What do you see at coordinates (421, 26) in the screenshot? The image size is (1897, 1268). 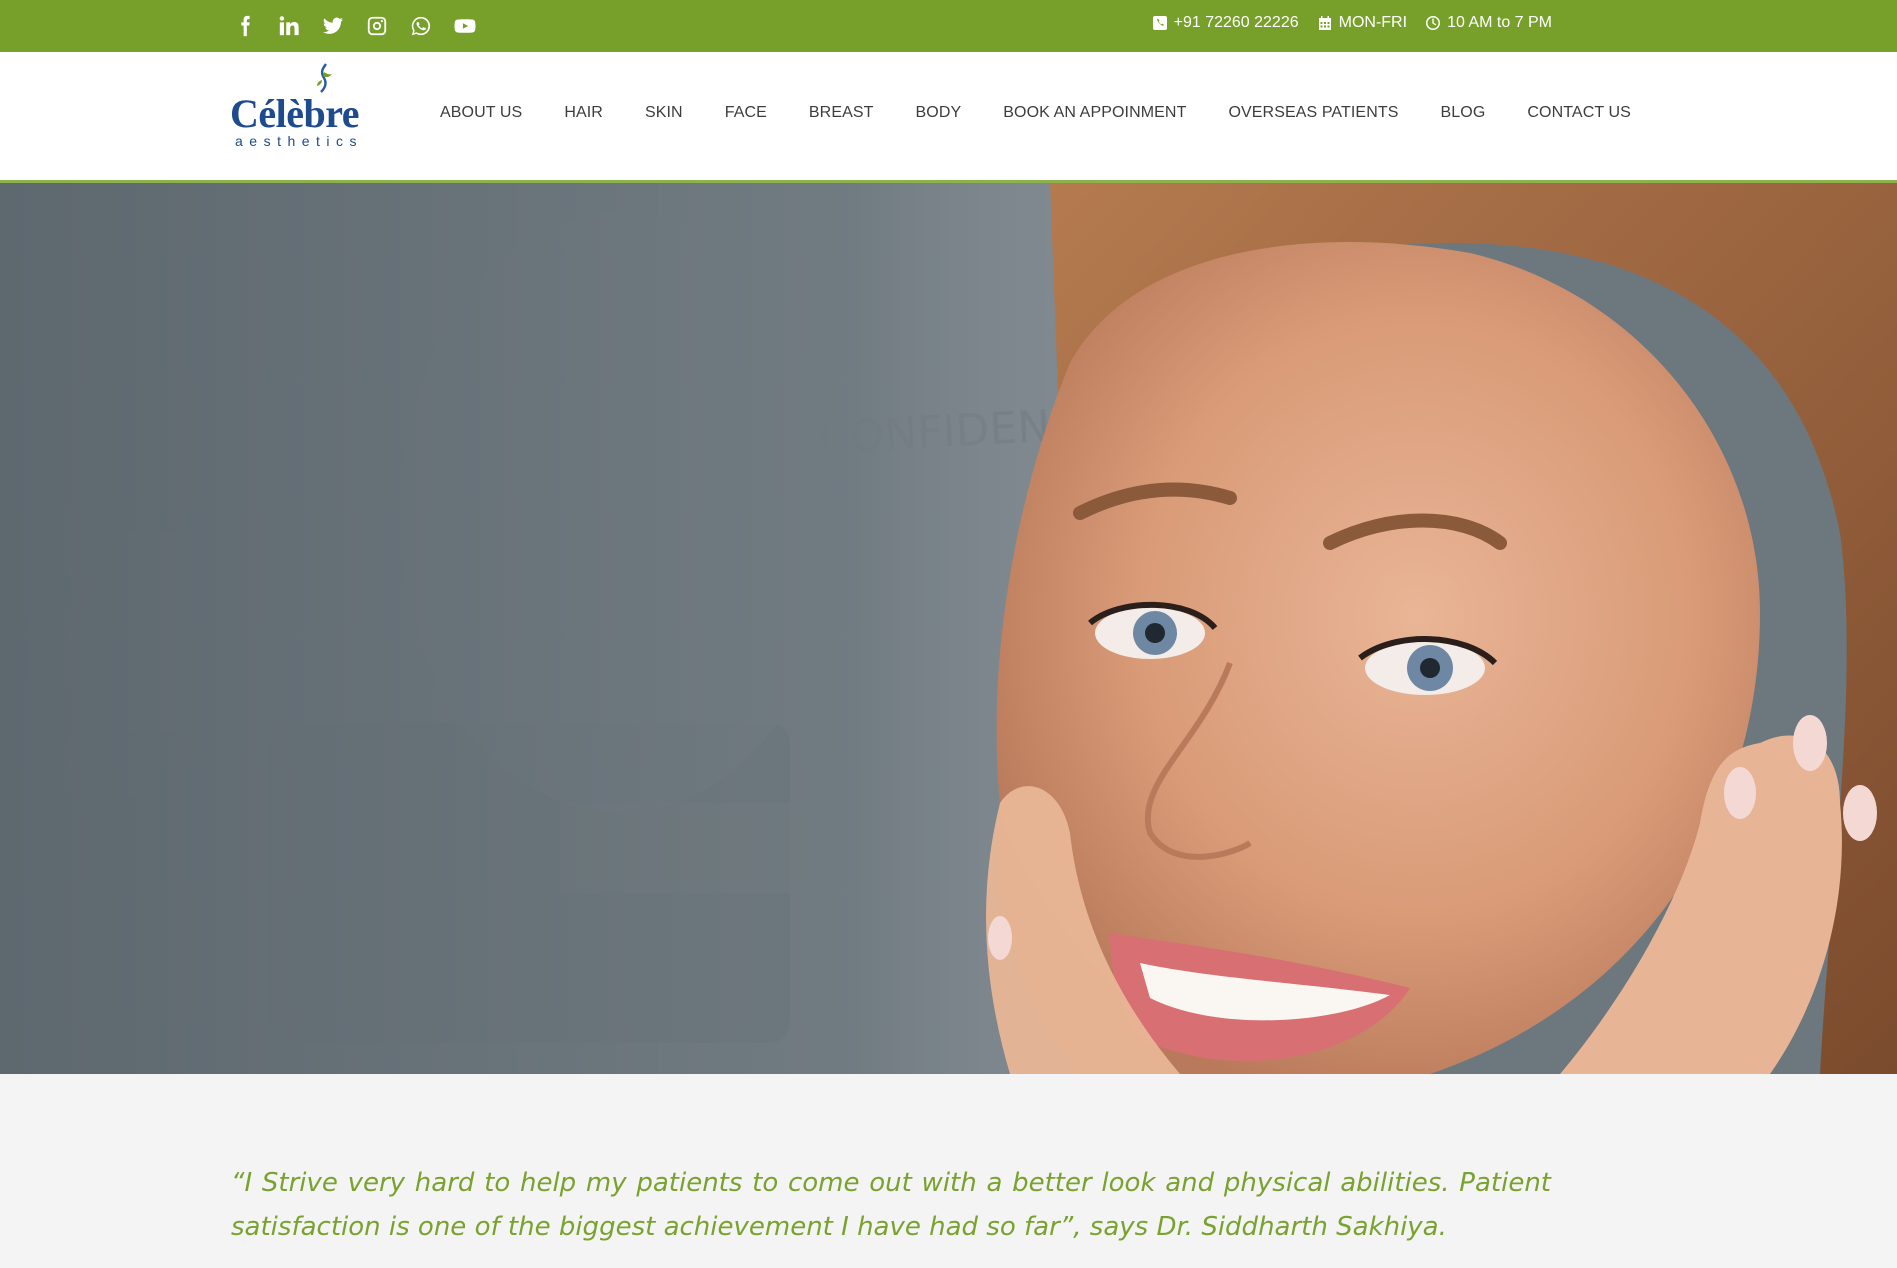 I see `whatsapp-icon` at bounding box center [421, 26].